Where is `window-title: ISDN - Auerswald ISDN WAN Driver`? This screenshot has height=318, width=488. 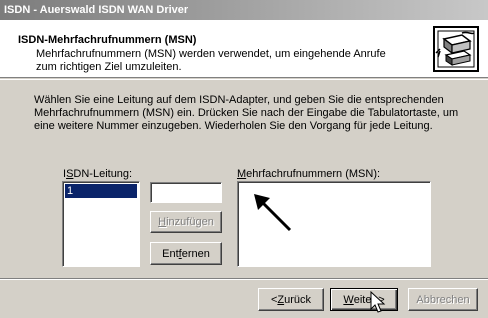
window-title: ISDN - Auerswald ISDN WAN Driver is located at coordinates (96, 10).